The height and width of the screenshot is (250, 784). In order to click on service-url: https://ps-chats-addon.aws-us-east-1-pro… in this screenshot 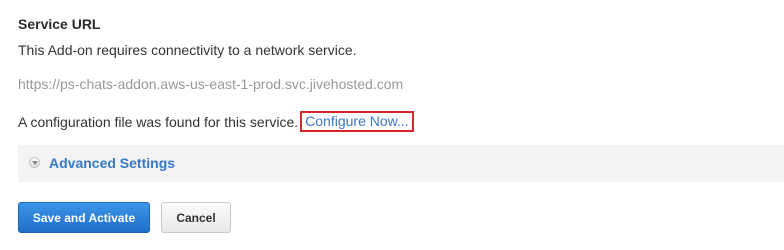, I will do `click(211, 84)`.